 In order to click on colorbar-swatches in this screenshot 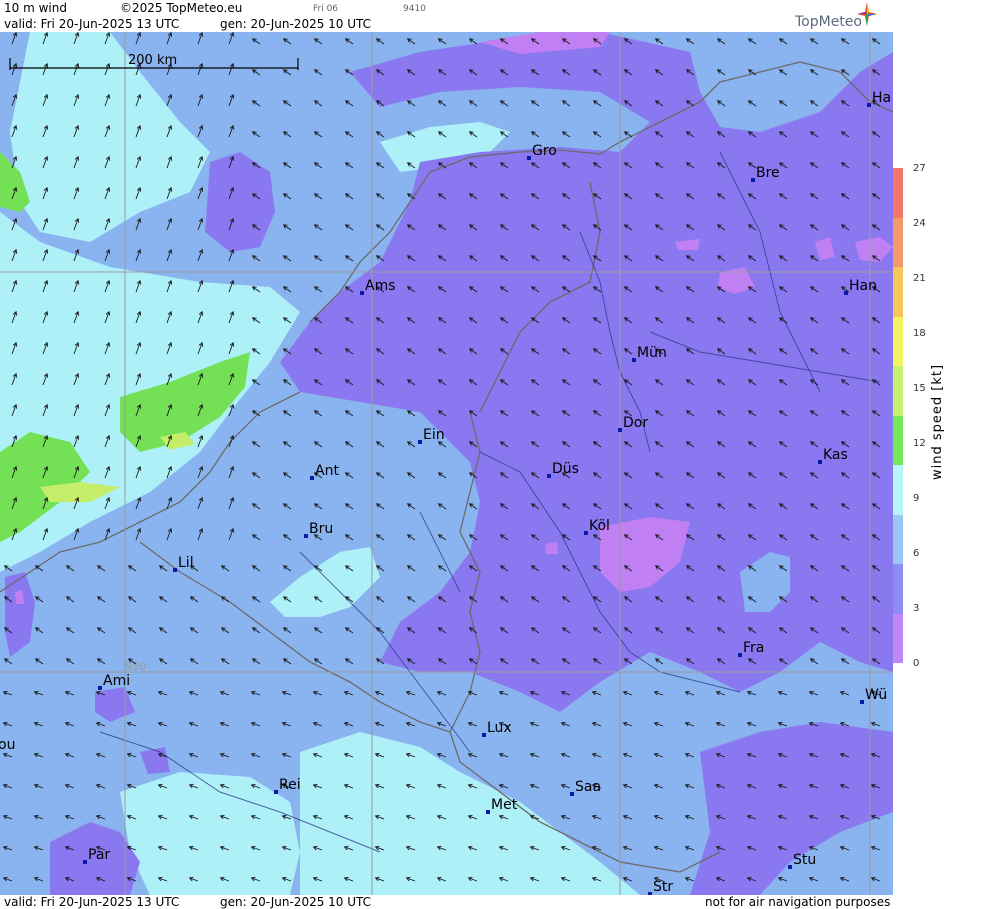, I will do `click(898, 415)`.